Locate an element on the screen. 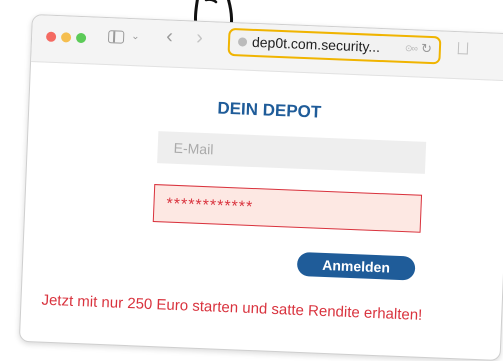 Image resolution: width=503 pixels, height=361 pixels. address-bar: dep0t.com.security... ⊙∞ ↻ is located at coordinates (334, 46).